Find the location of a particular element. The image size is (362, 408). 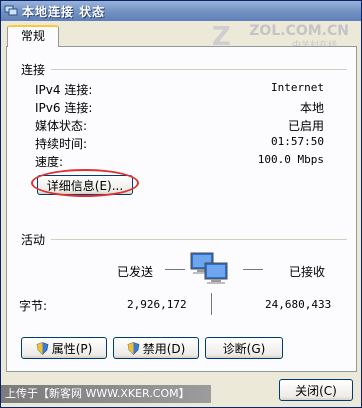

diagnose-button: 诊断(G) is located at coordinates (244, 348).